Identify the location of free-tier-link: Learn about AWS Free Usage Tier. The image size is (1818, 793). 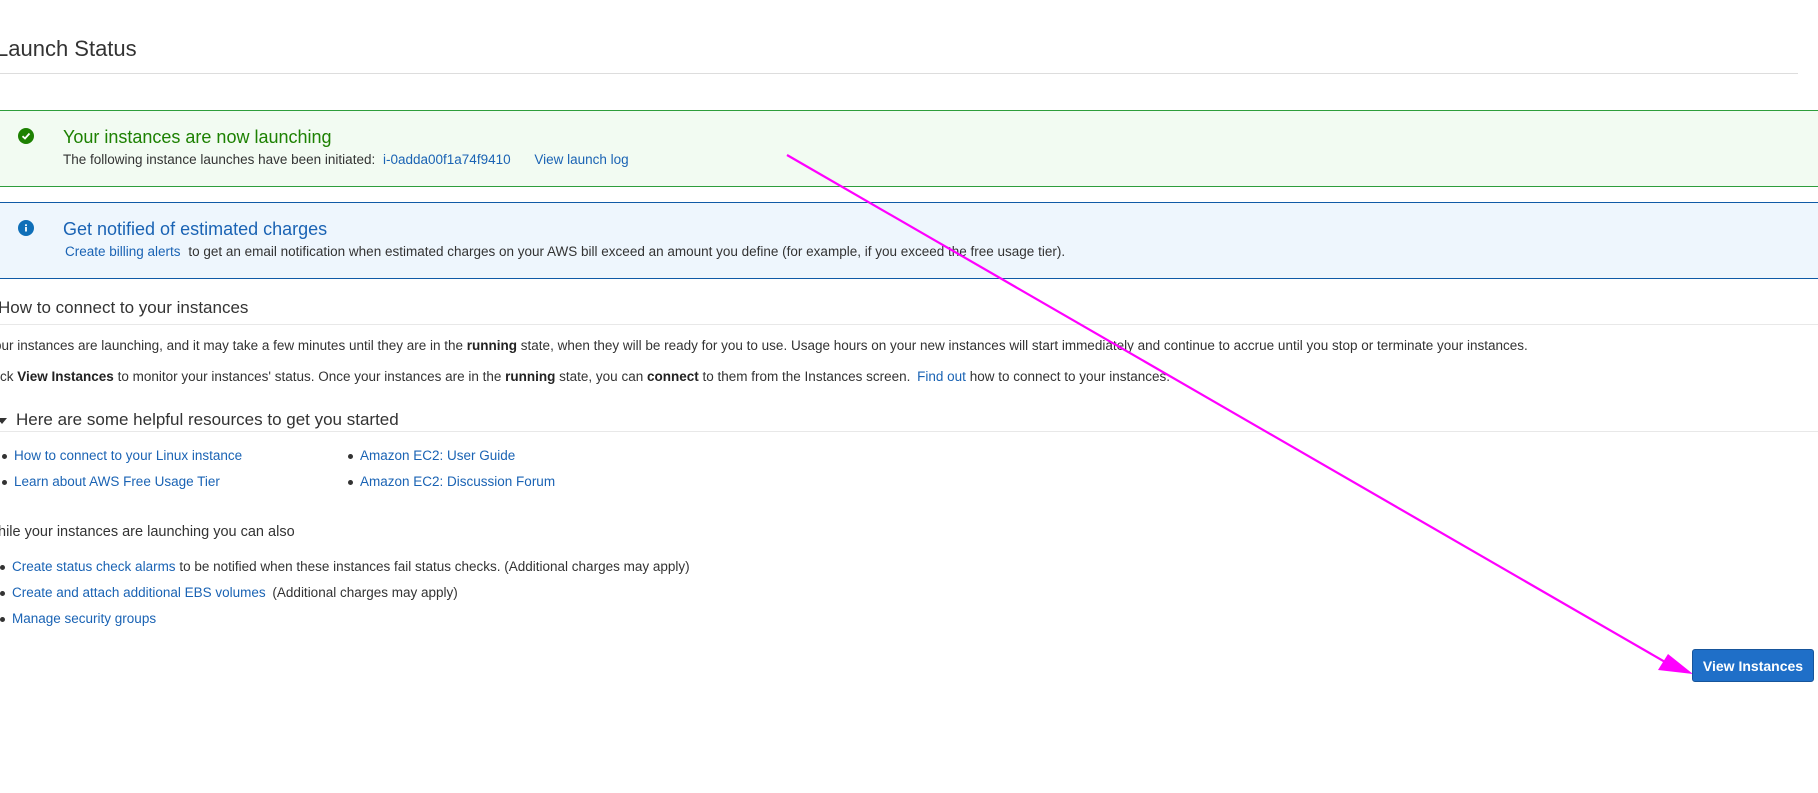
(117, 481).